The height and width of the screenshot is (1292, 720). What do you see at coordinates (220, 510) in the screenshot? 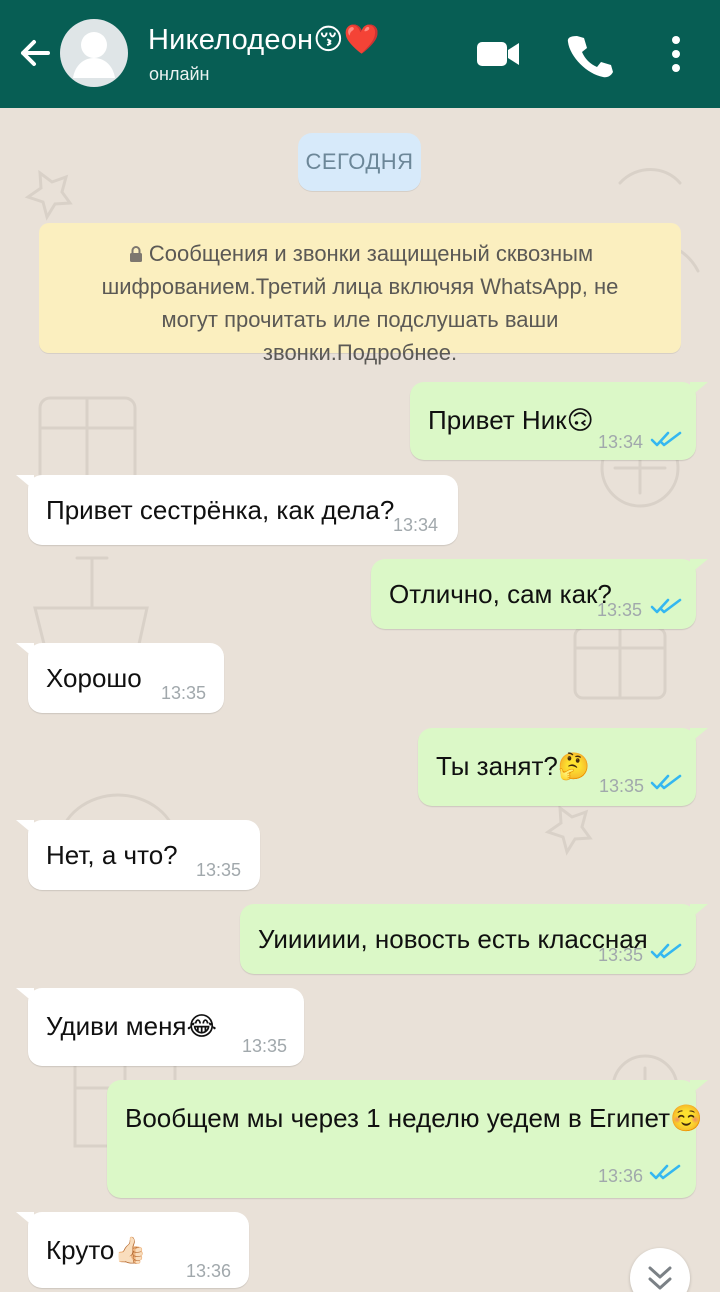
I see `message-text: Привет сестрёнка, как дела?` at bounding box center [220, 510].